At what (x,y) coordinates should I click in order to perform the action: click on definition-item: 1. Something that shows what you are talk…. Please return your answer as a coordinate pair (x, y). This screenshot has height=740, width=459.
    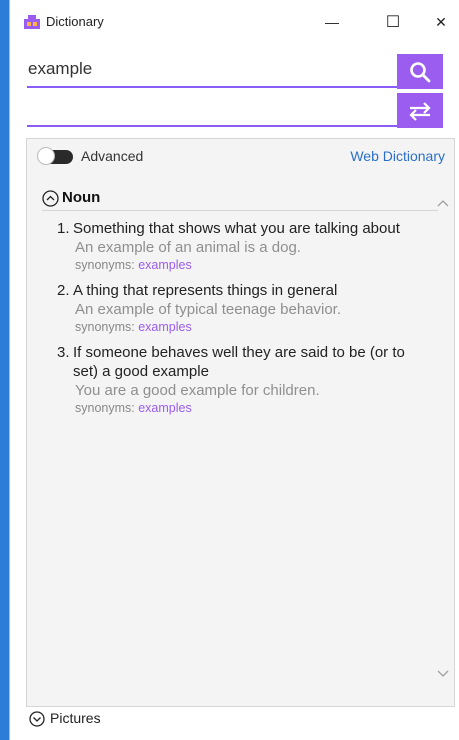
    Looking at the image, I should click on (245, 246).